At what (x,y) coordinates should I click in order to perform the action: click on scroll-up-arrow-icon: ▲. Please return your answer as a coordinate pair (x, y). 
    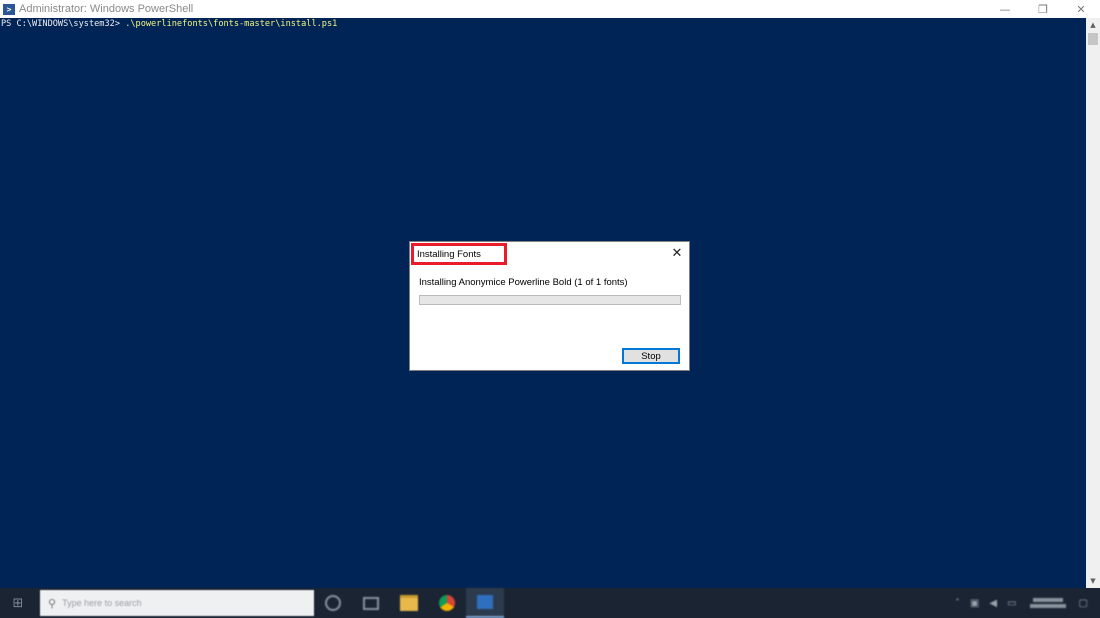
    Looking at the image, I should click on (1093, 25).